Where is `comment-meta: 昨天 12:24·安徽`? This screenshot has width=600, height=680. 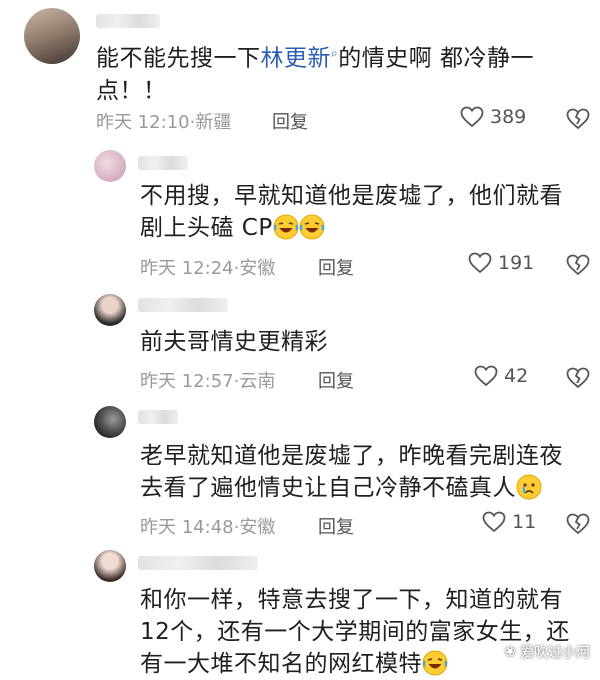 comment-meta: 昨天 12:24·安徽 is located at coordinates (208, 268).